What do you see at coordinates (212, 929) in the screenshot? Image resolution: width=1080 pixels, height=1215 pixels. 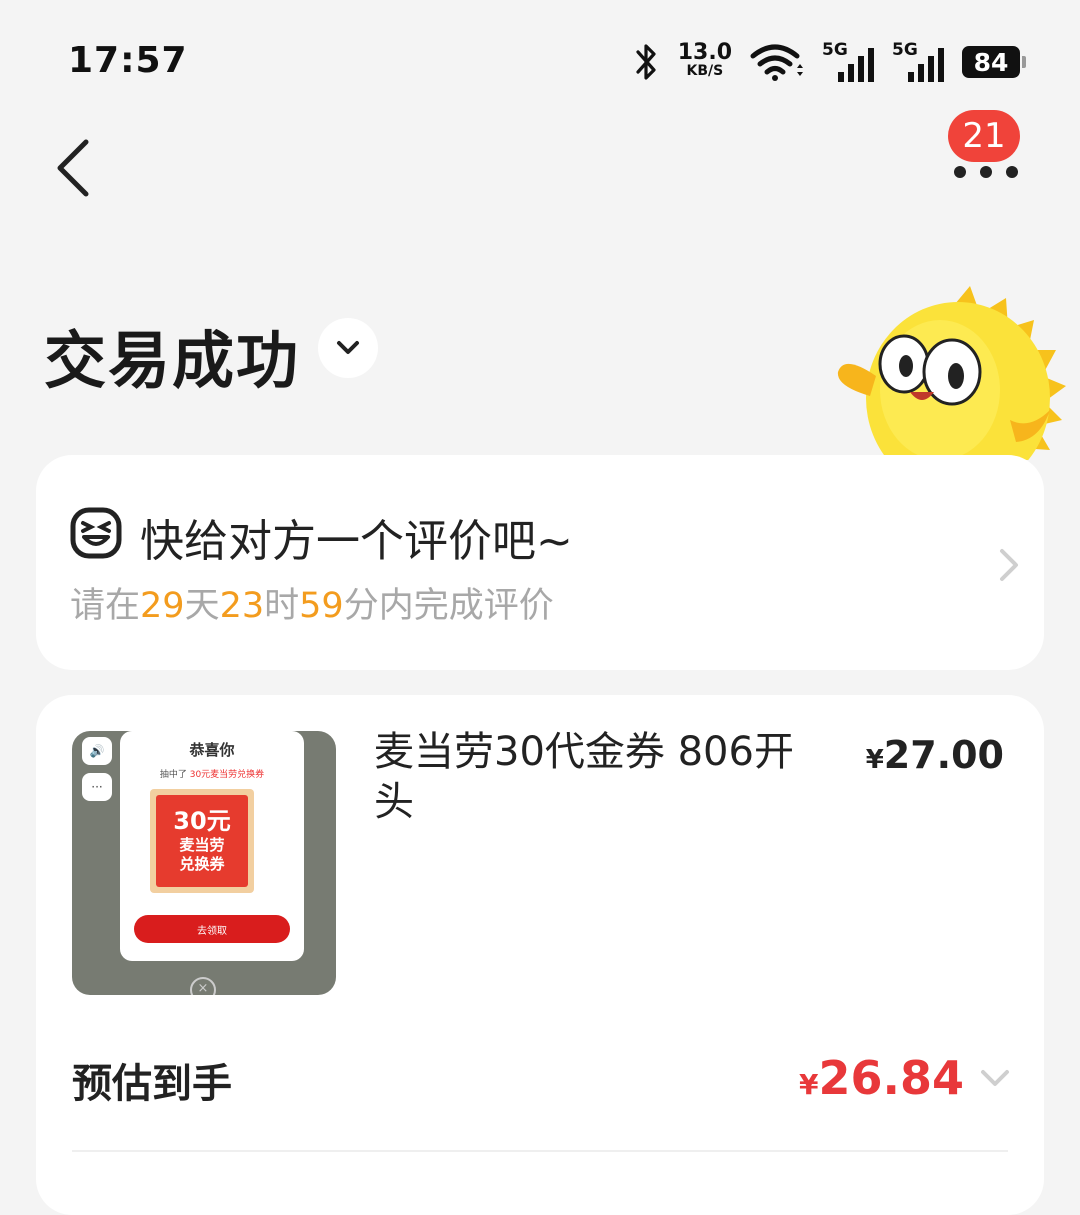 I see `claim-button-image: 去领取` at bounding box center [212, 929].